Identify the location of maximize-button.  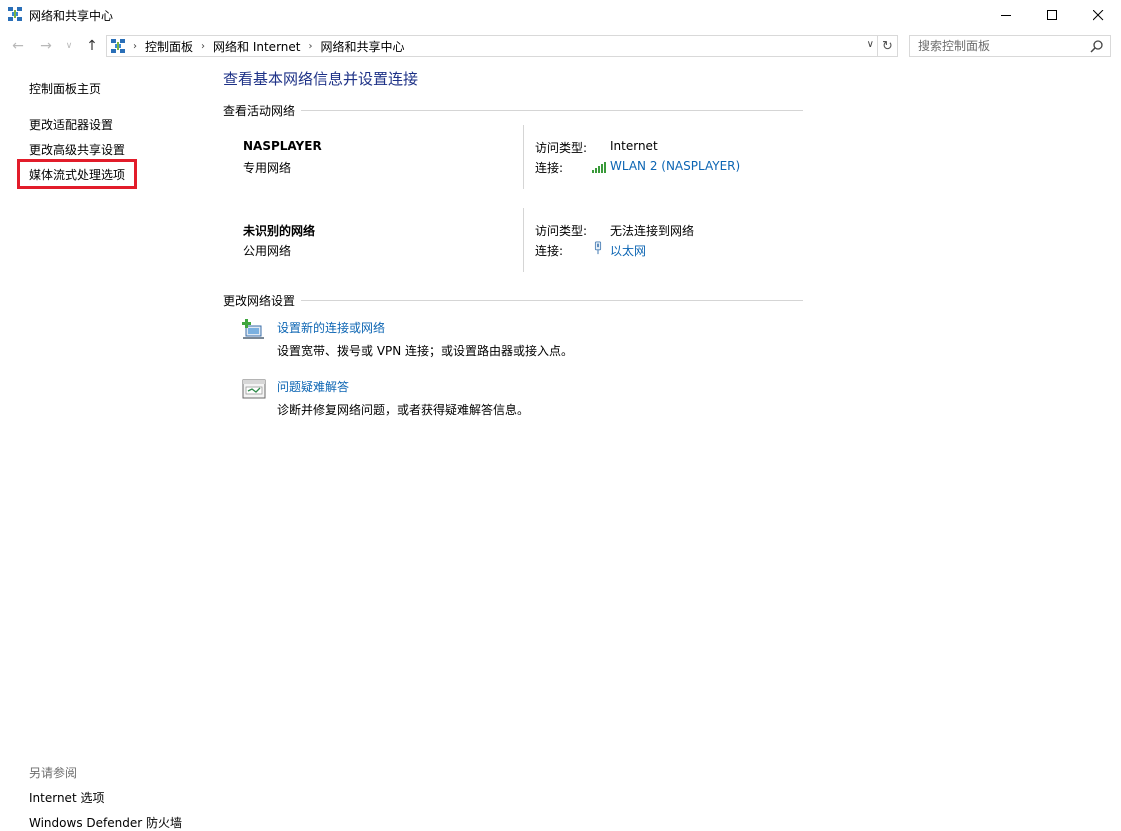
(1052, 15).